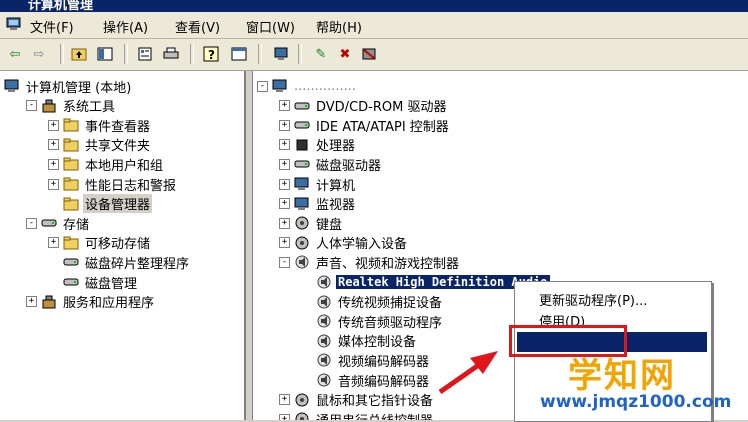 Image resolution: width=748 pixels, height=422 pixels. I want to click on chip-icon, so click(302, 145).